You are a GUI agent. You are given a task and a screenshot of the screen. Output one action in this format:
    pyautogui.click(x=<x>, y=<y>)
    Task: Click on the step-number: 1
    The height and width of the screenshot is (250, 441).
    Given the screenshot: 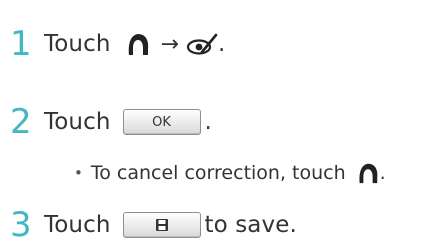 What is the action you would take?
    pyautogui.click(x=21, y=44)
    